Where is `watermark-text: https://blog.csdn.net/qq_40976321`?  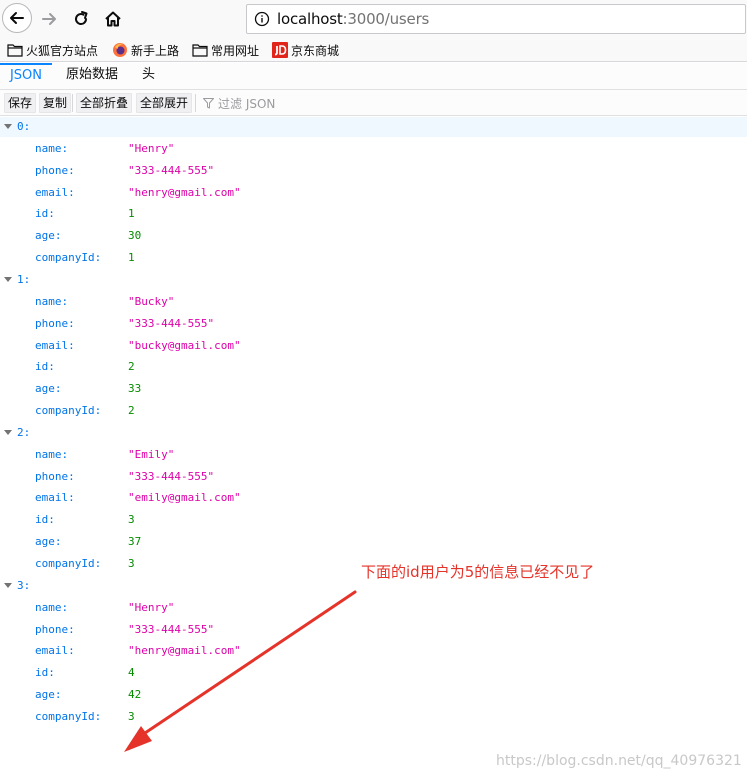
watermark-text: https://blog.csdn.net/qq_40976321 is located at coordinates (619, 761).